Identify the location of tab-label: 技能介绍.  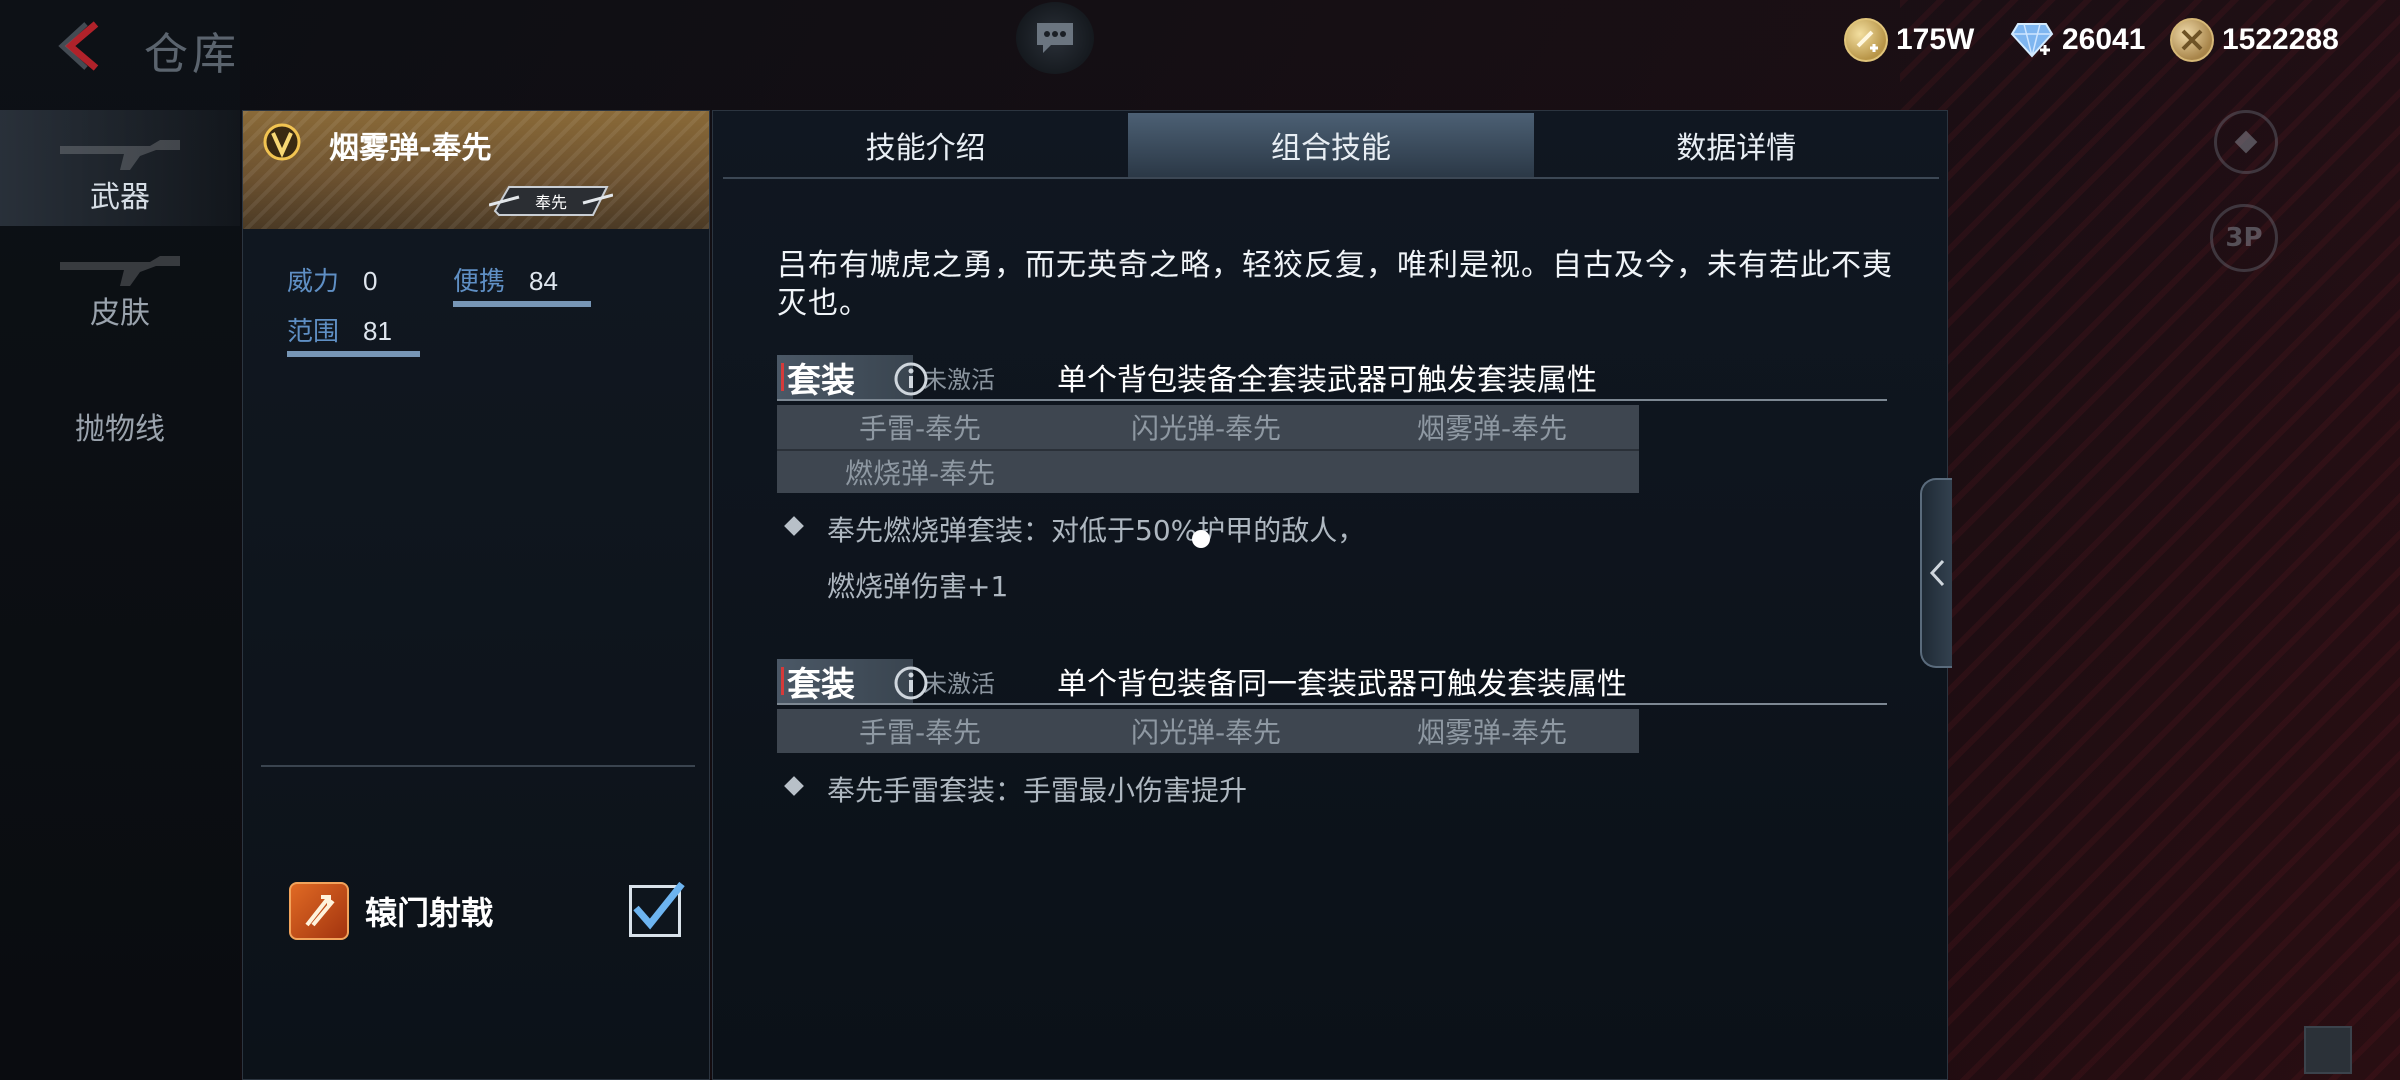
(925, 148).